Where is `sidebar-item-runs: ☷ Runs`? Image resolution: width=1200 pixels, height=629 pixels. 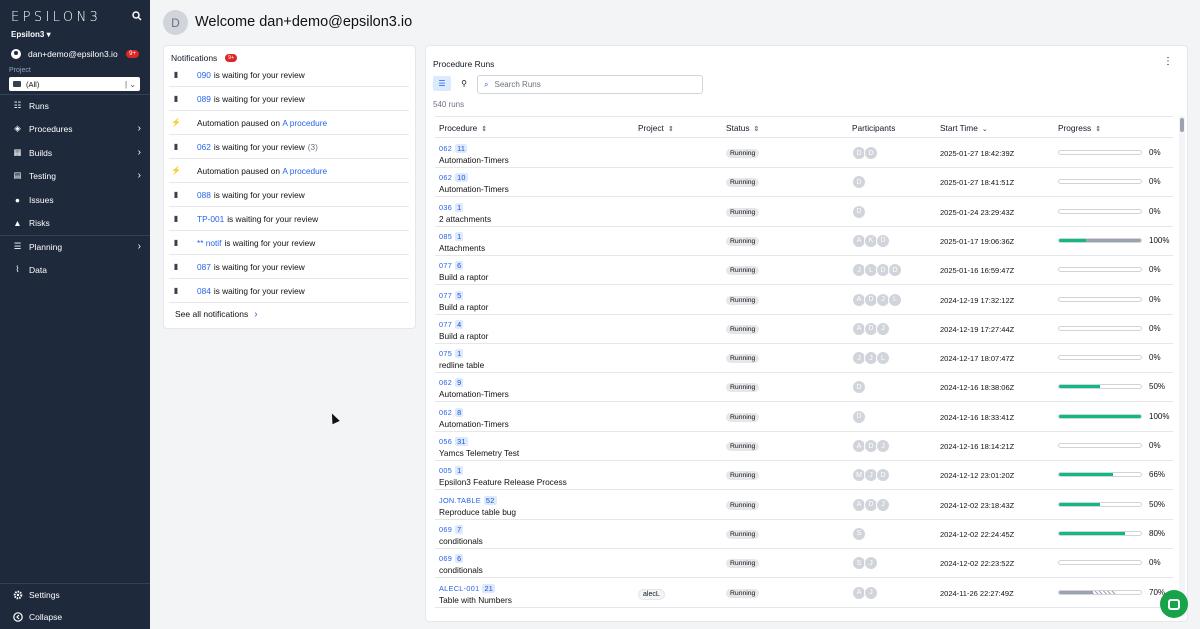 sidebar-item-runs: ☷ Runs is located at coordinates (75, 105).